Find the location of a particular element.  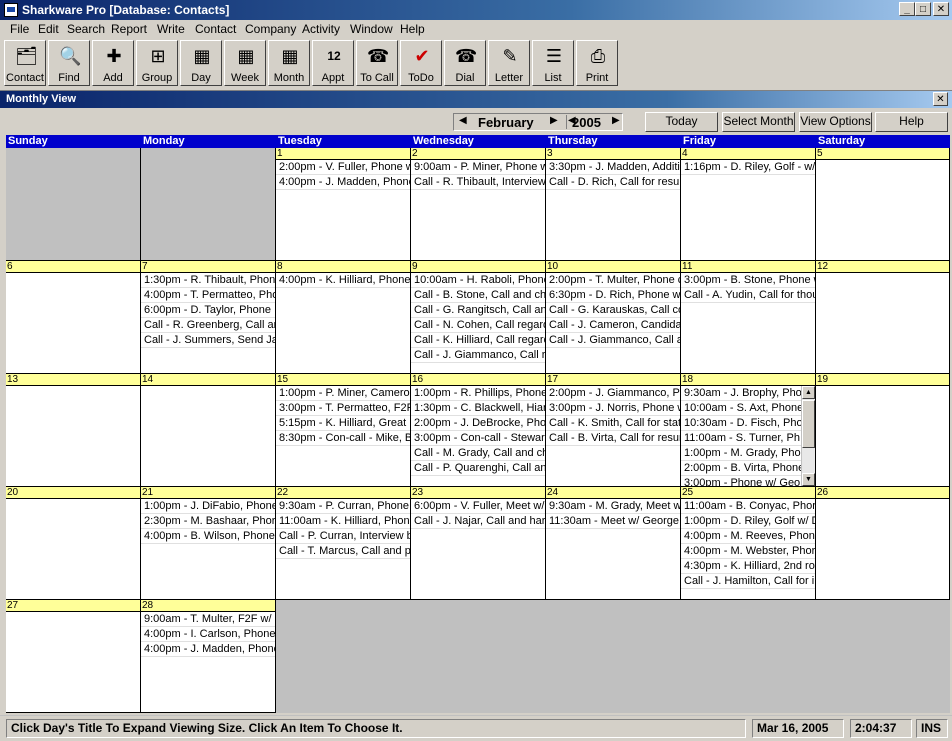

select-month-button: Select Month is located at coordinates (758, 122).